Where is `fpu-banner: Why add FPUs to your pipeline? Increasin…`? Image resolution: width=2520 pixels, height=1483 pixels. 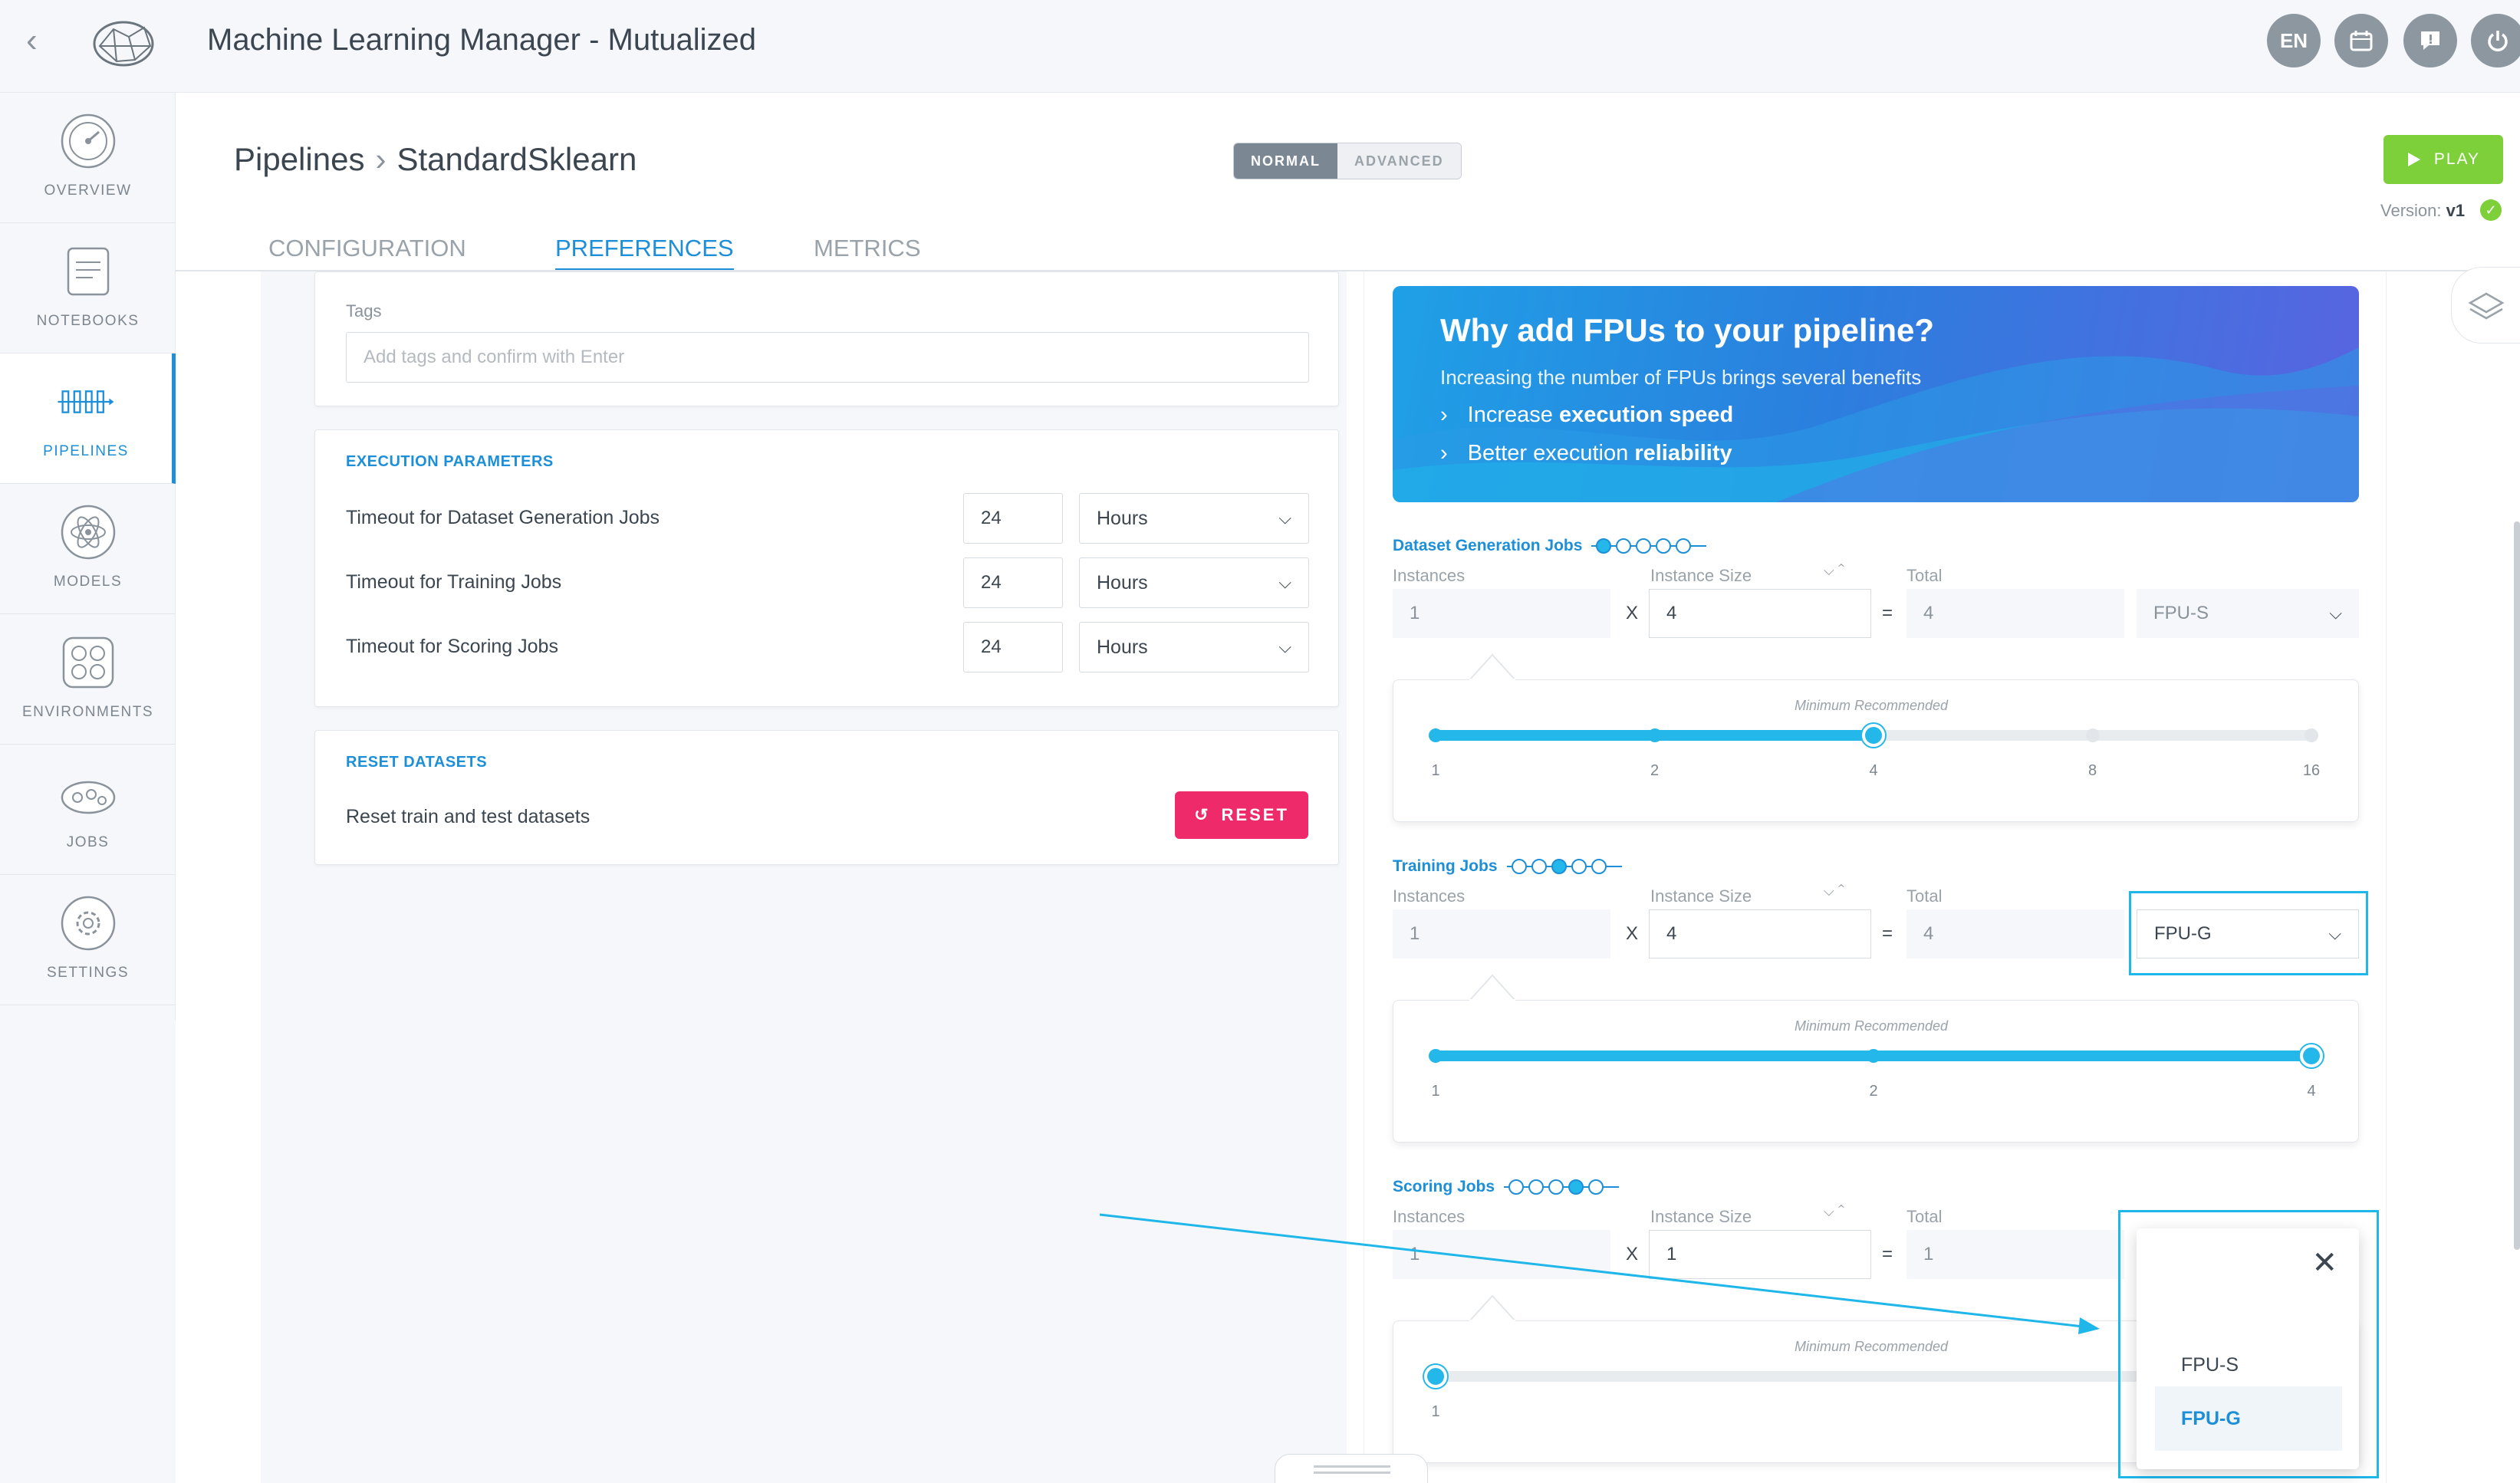
fpu-banner: Why add FPUs to your pipeline? Increasin… is located at coordinates (1876, 394).